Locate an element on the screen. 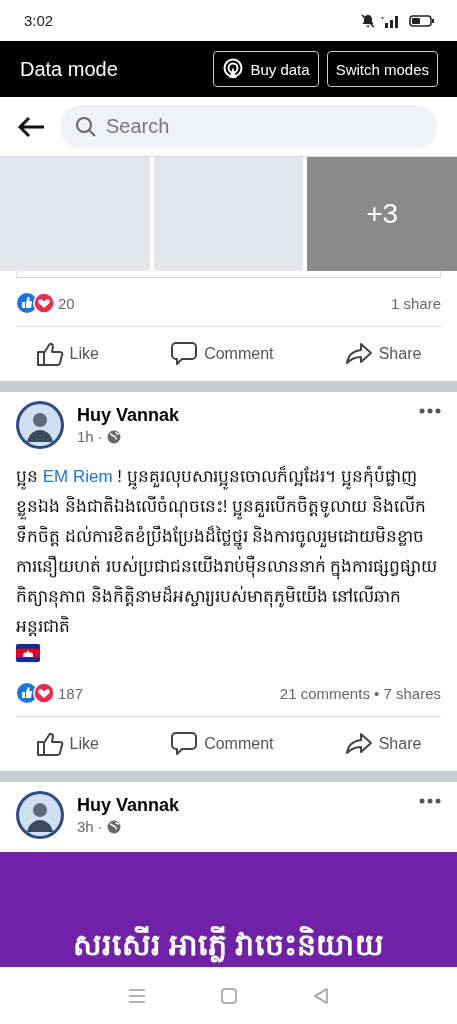 The width and height of the screenshot is (457, 1024). back-icon is located at coordinates (321, 996).